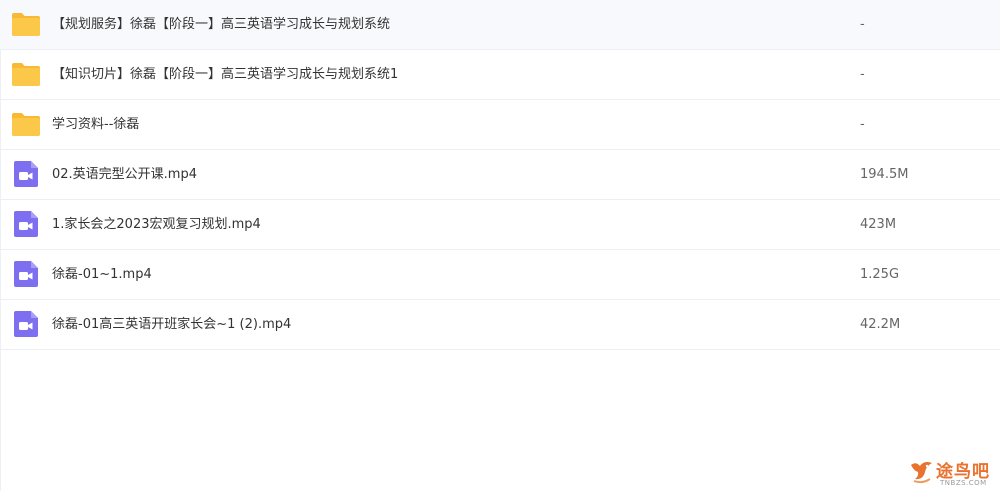 This screenshot has height=491, width=1000. I want to click on file-size: 423M, so click(878, 224).